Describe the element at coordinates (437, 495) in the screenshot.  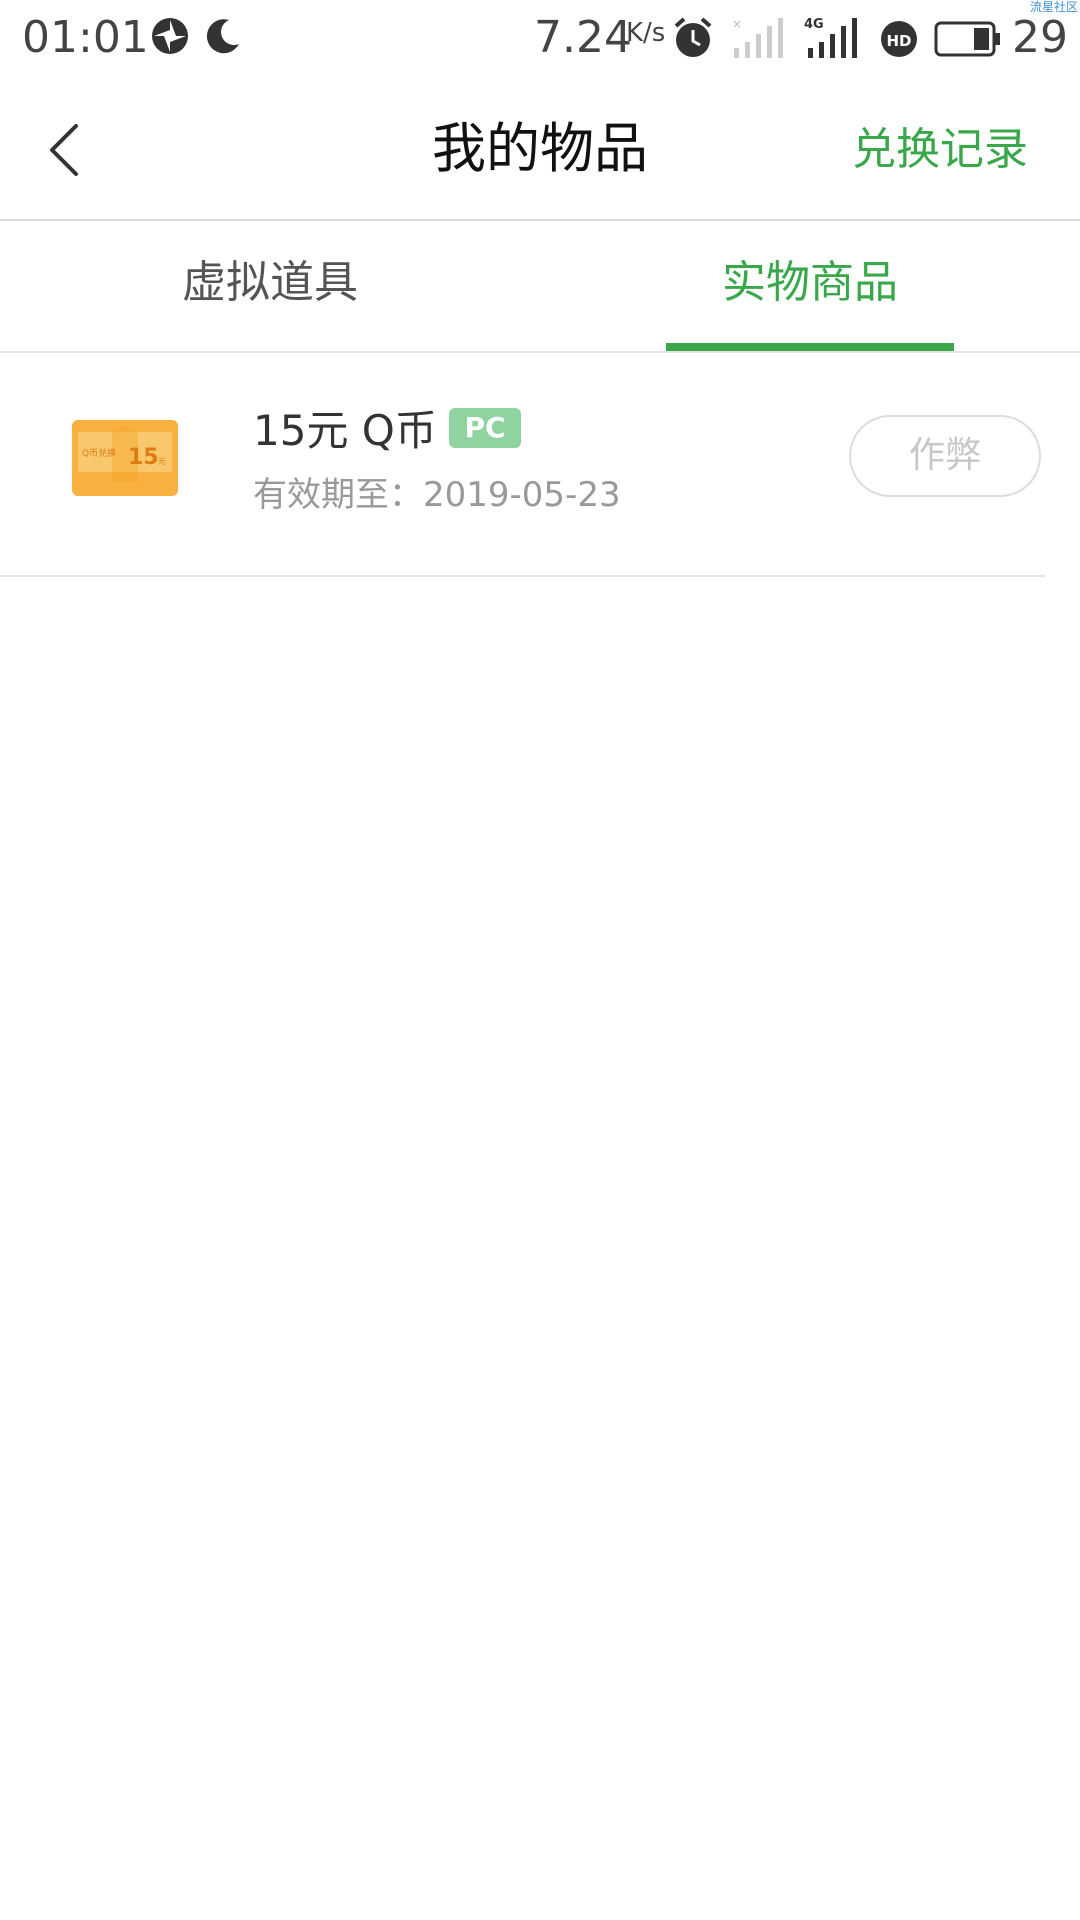
I see `item-expiry: 有效期至：2019-05-23` at that location.